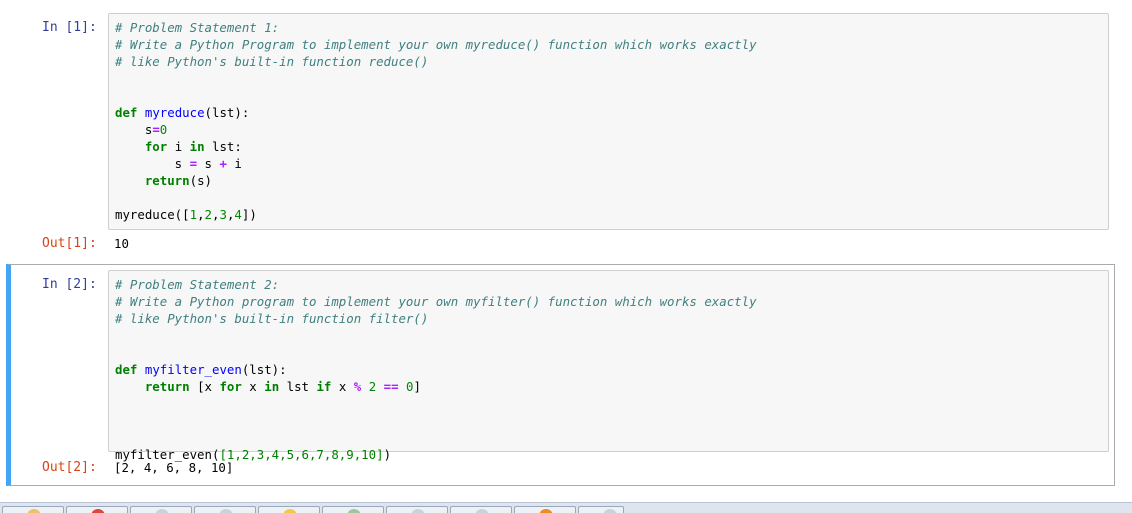  I want to click on code-token: myreduce, so click(174, 112).